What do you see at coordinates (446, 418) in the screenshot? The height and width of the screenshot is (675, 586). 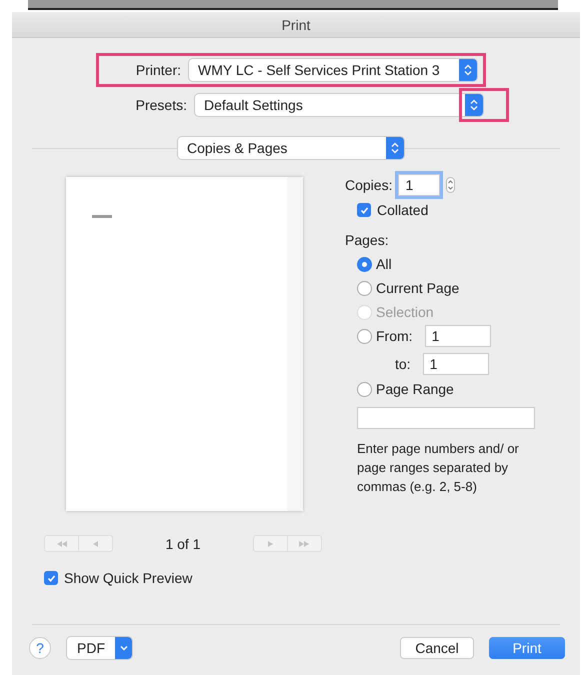 I see `page-range-field` at bounding box center [446, 418].